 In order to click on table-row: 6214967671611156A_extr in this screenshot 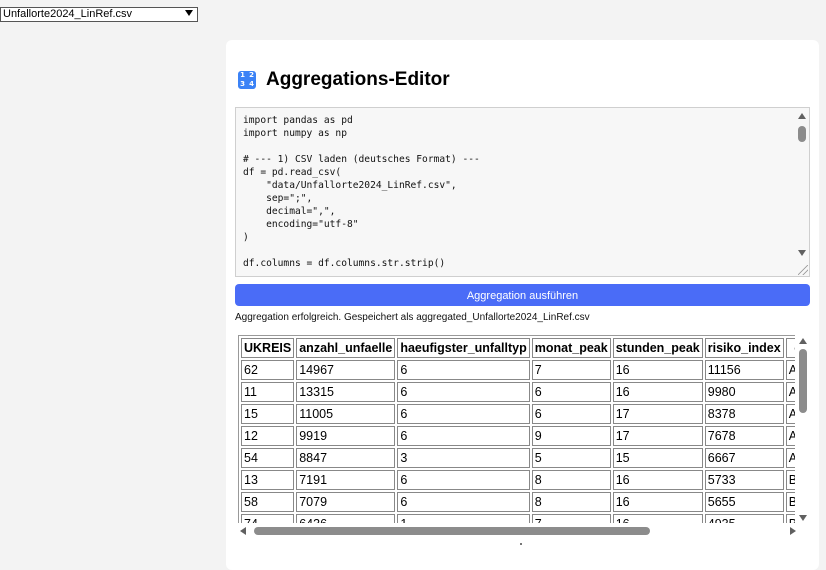, I will do `click(518, 370)`.